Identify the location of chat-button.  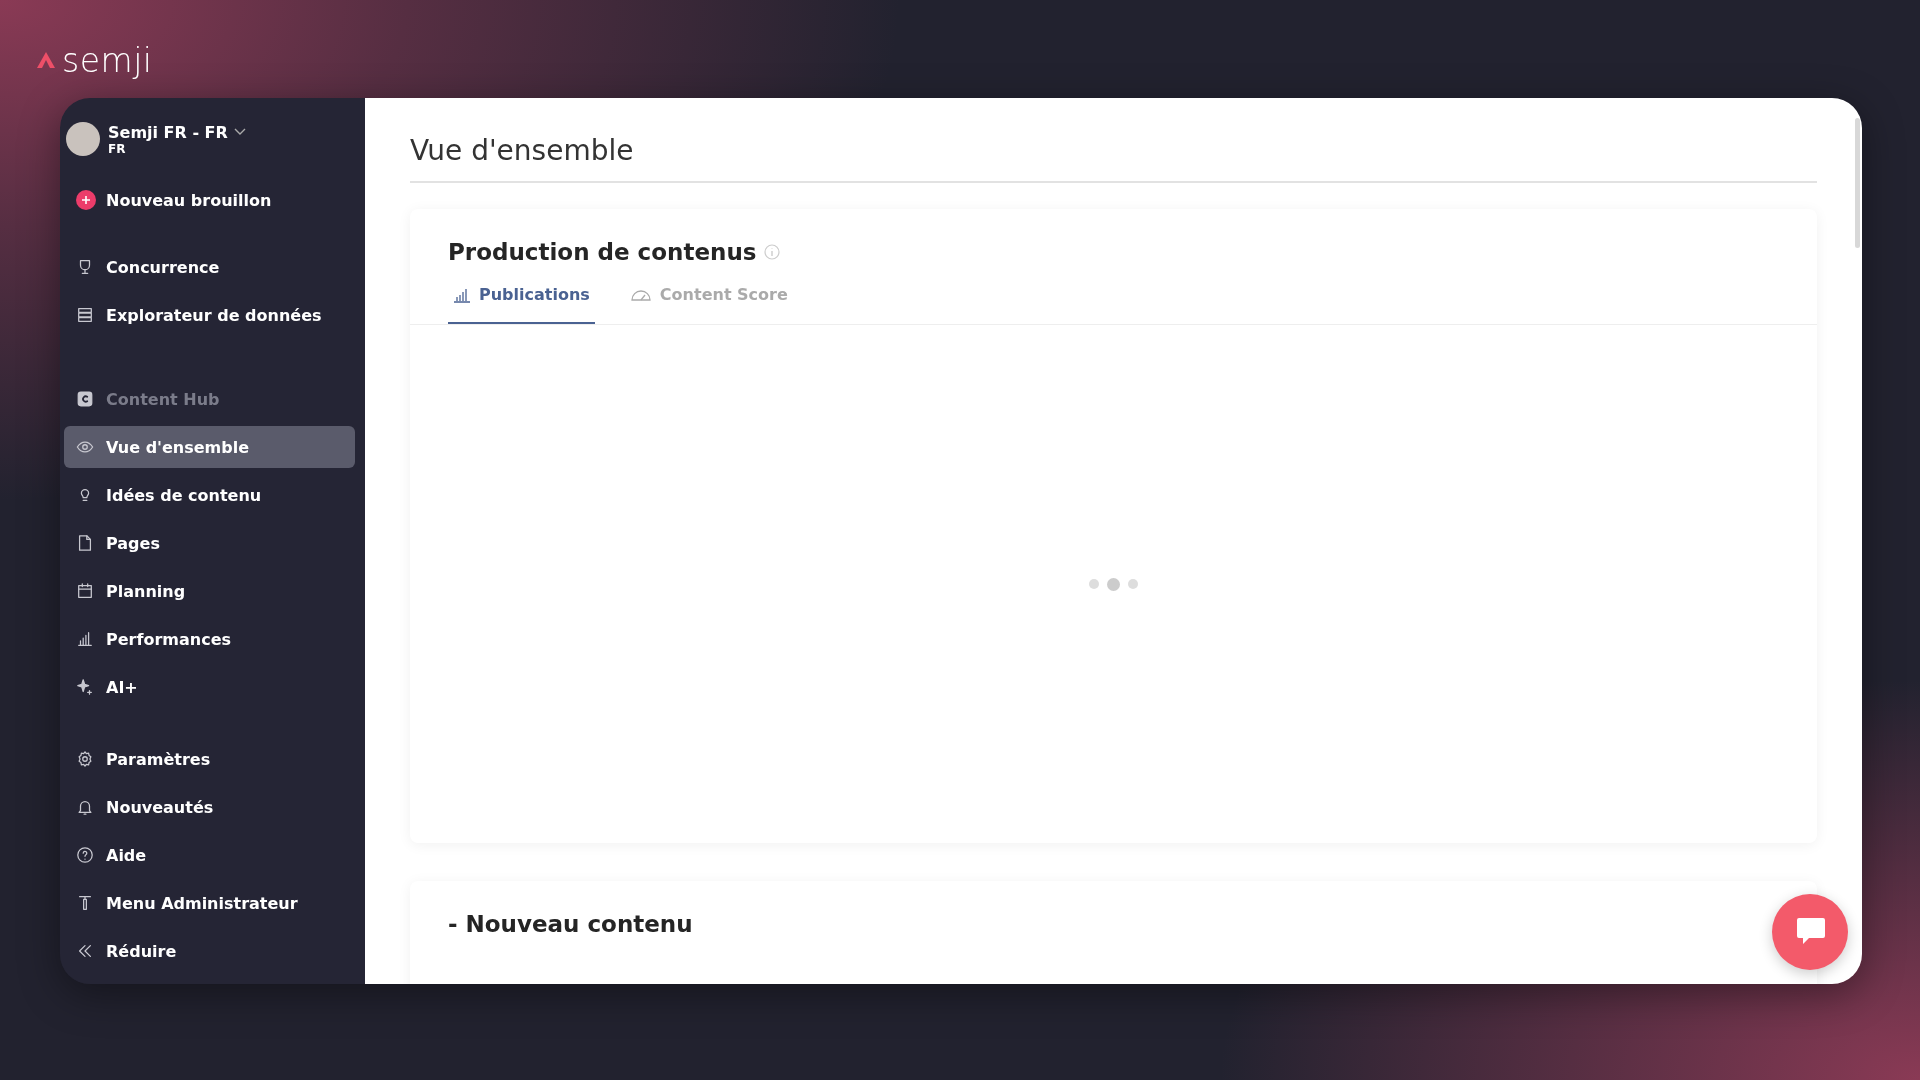
(1810, 932).